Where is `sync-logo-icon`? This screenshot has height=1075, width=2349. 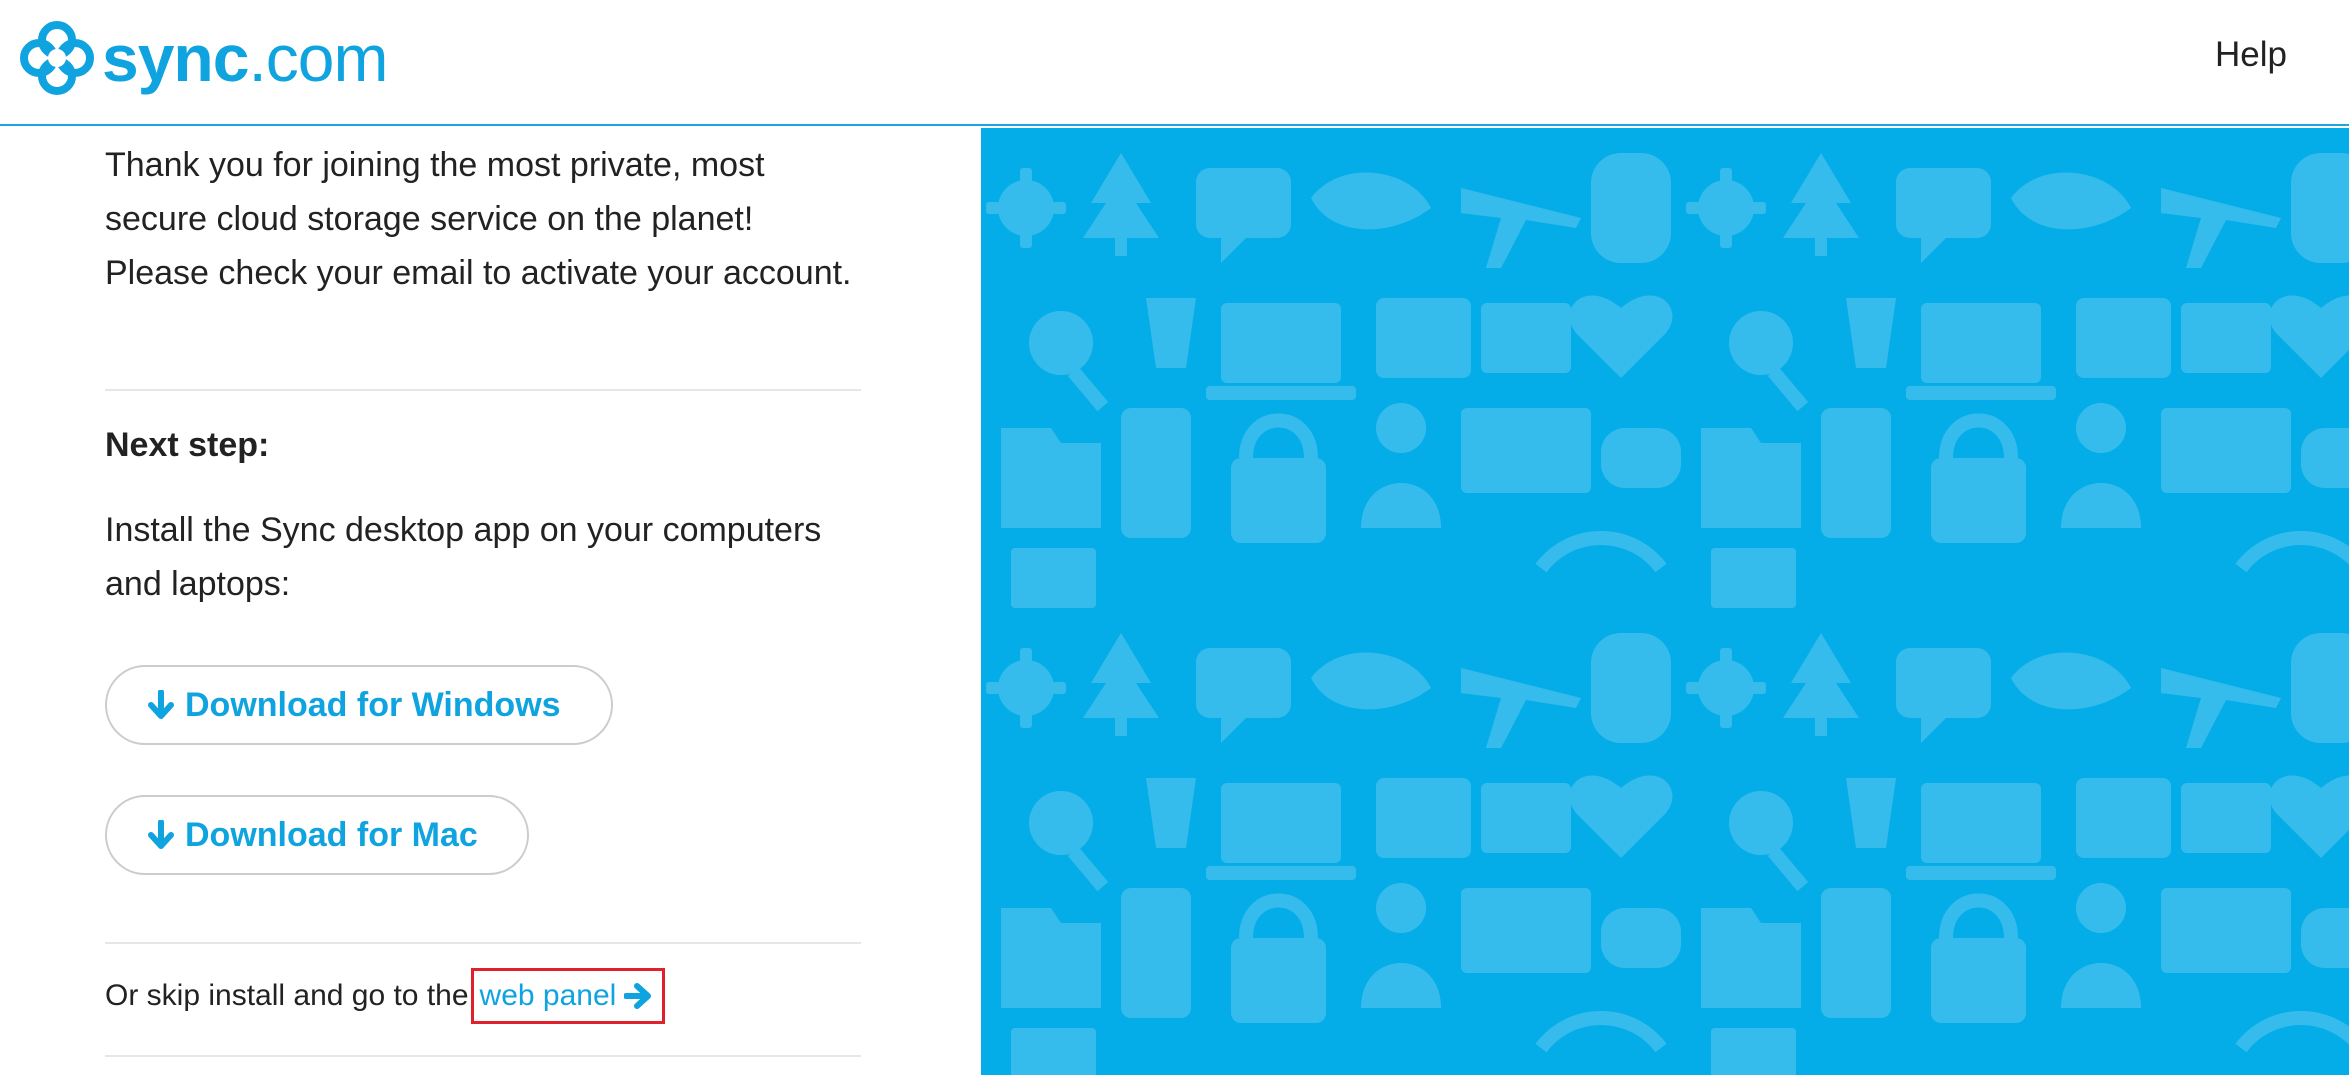
sync-logo-icon is located at coordinates (57, 58).